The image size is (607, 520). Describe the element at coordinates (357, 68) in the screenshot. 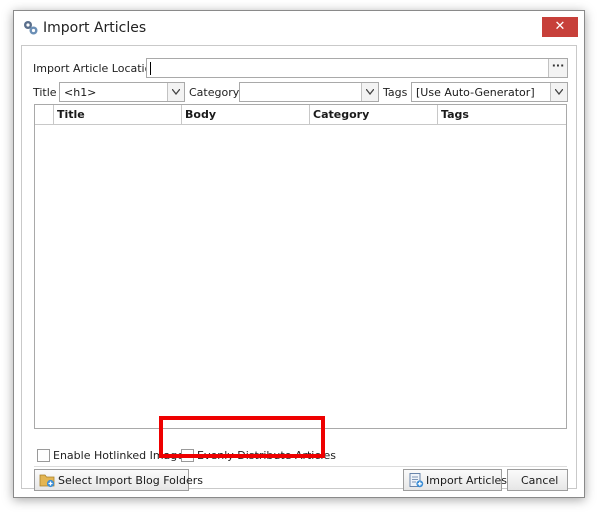

I see `location-input: ···` at that location.